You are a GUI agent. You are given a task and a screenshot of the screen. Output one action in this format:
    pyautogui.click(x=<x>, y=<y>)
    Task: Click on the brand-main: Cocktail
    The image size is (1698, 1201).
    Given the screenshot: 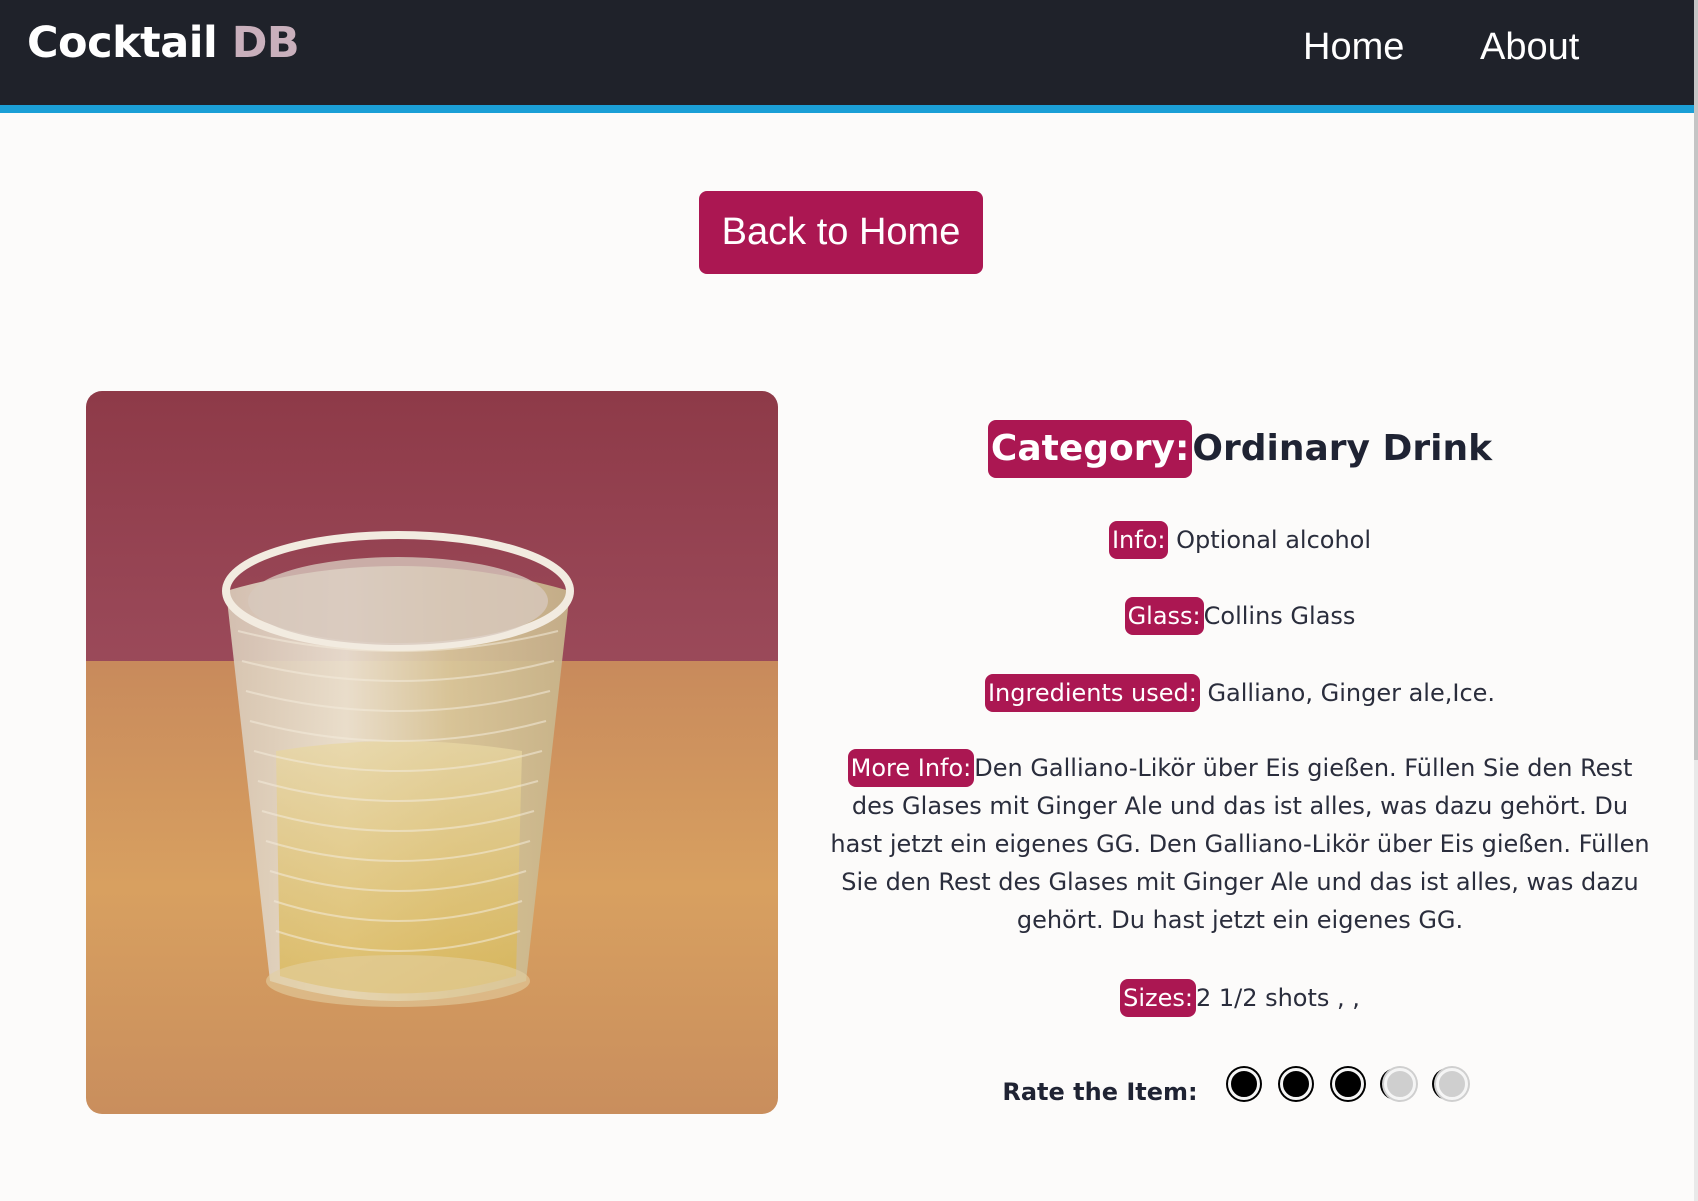 What is the action you would take?
    pyautogui.click(x=122, y=43)
    